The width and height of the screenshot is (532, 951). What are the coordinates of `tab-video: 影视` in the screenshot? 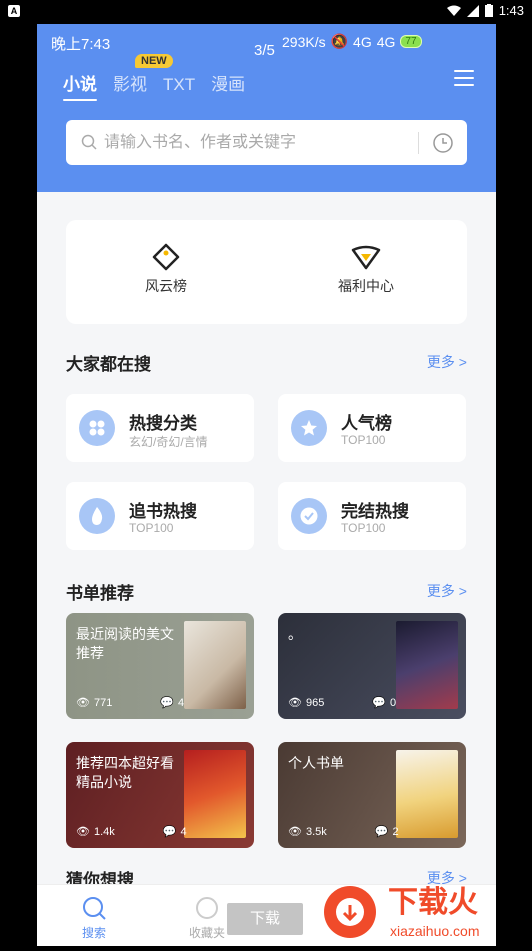 It's located at (130, 82).